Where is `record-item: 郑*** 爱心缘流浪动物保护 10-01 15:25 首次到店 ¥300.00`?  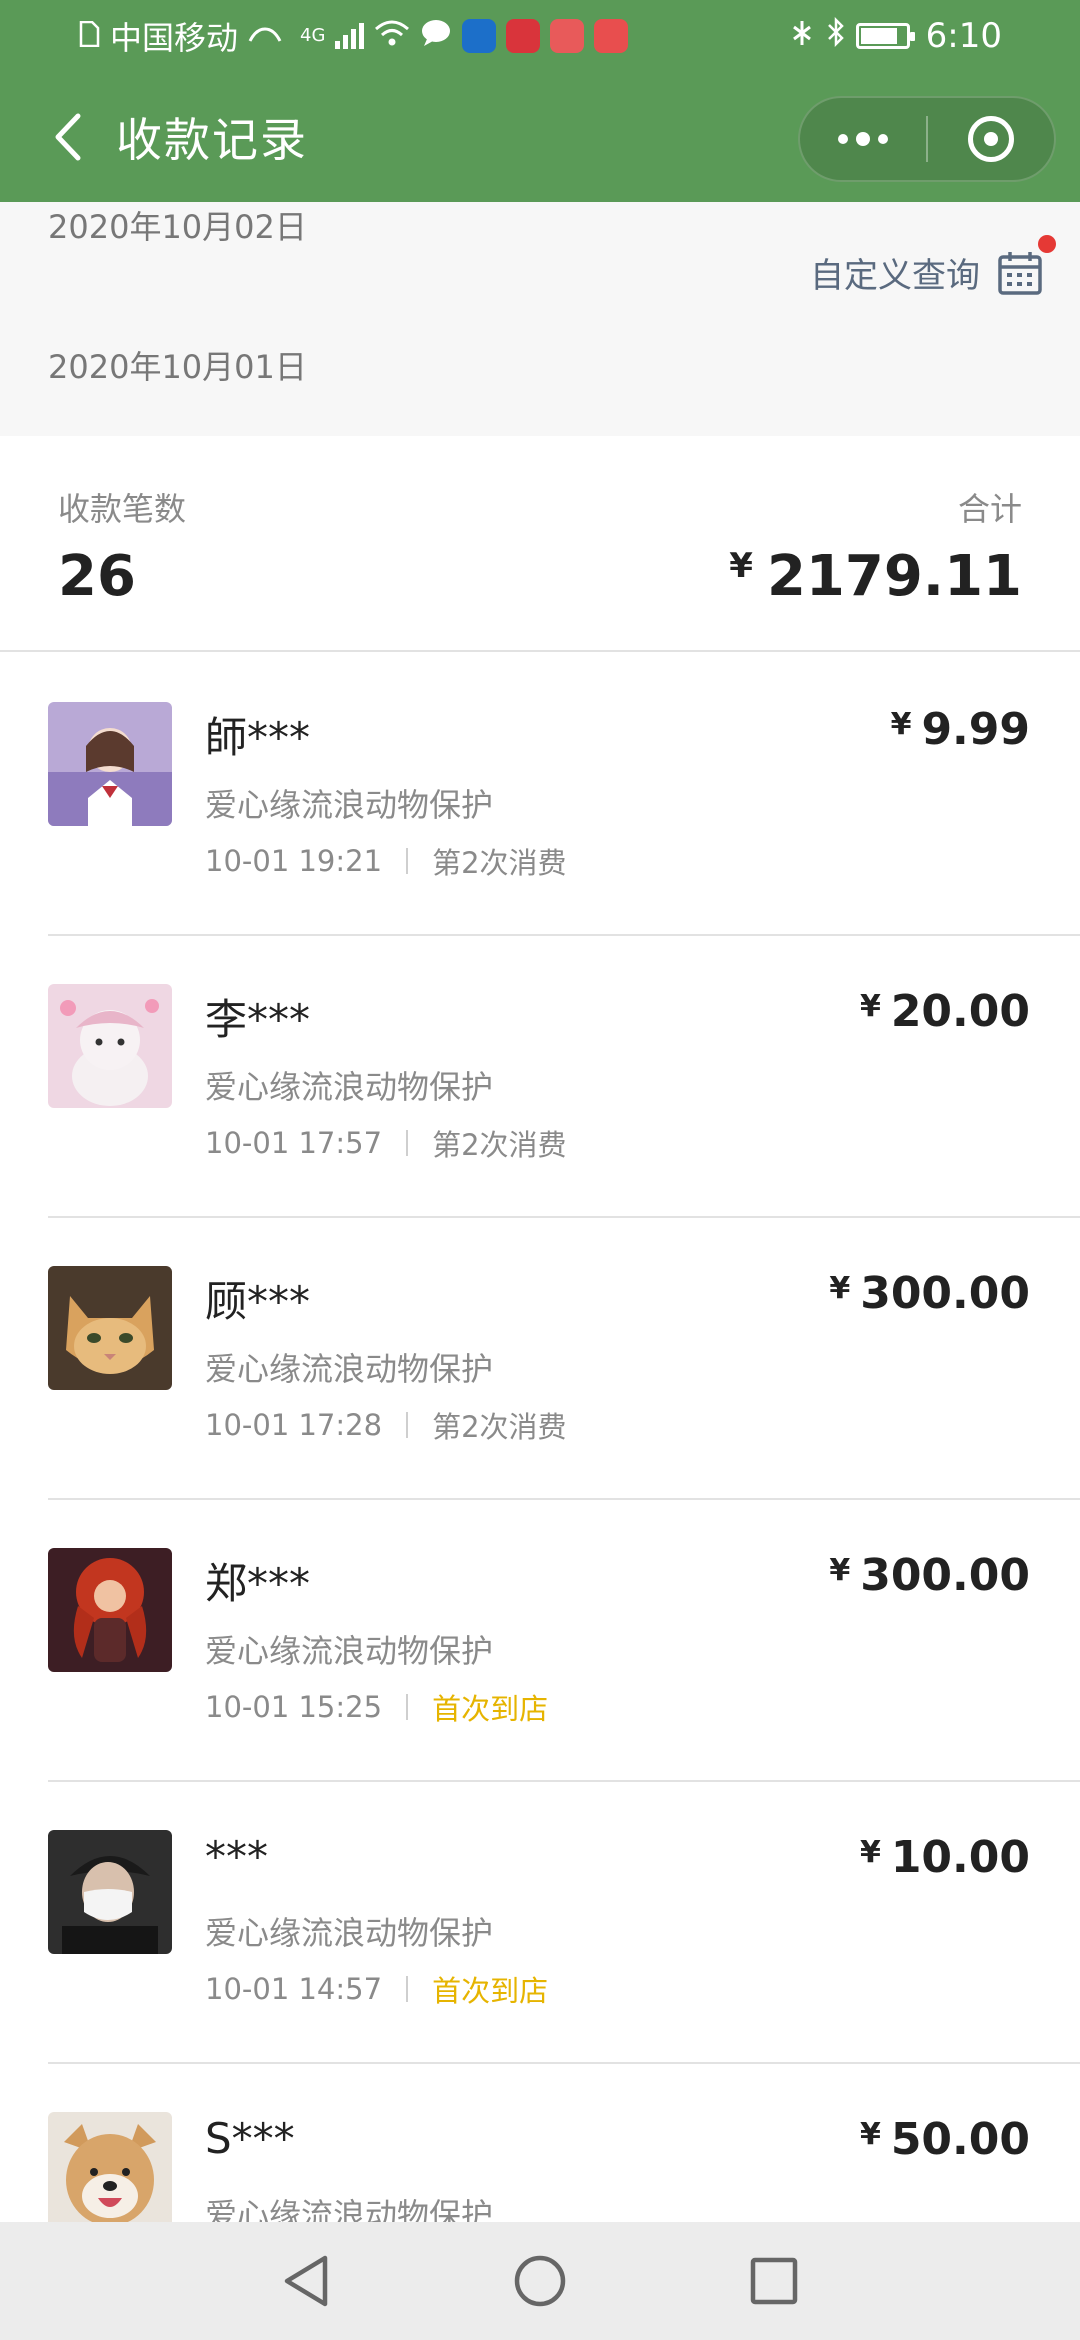
record-item: 郑*** 爱心缘流浪动物保护 10-01 15:25 首次到店 ¥300.00 is located at coordinates (540, 1639).